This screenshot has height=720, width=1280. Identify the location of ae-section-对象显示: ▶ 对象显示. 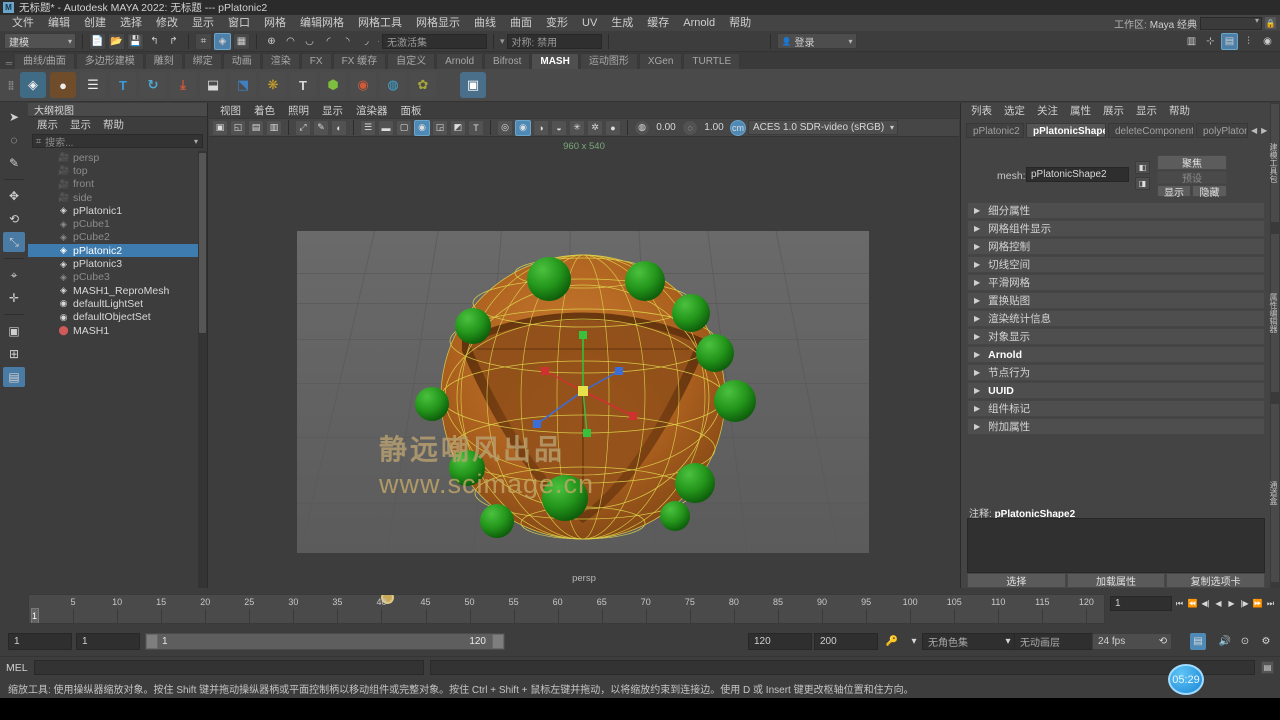
(1116, 336).